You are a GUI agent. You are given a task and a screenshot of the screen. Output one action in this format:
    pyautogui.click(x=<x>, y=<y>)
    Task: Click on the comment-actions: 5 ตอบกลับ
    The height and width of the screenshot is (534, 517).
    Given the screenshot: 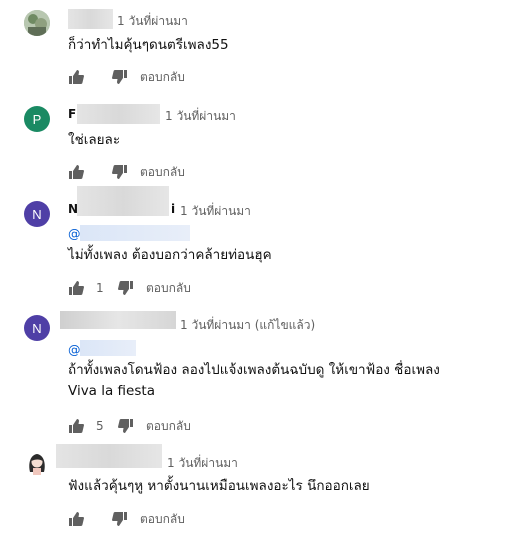 What is the action you would take?
    pyautogui.click(x=129, y=426)
    